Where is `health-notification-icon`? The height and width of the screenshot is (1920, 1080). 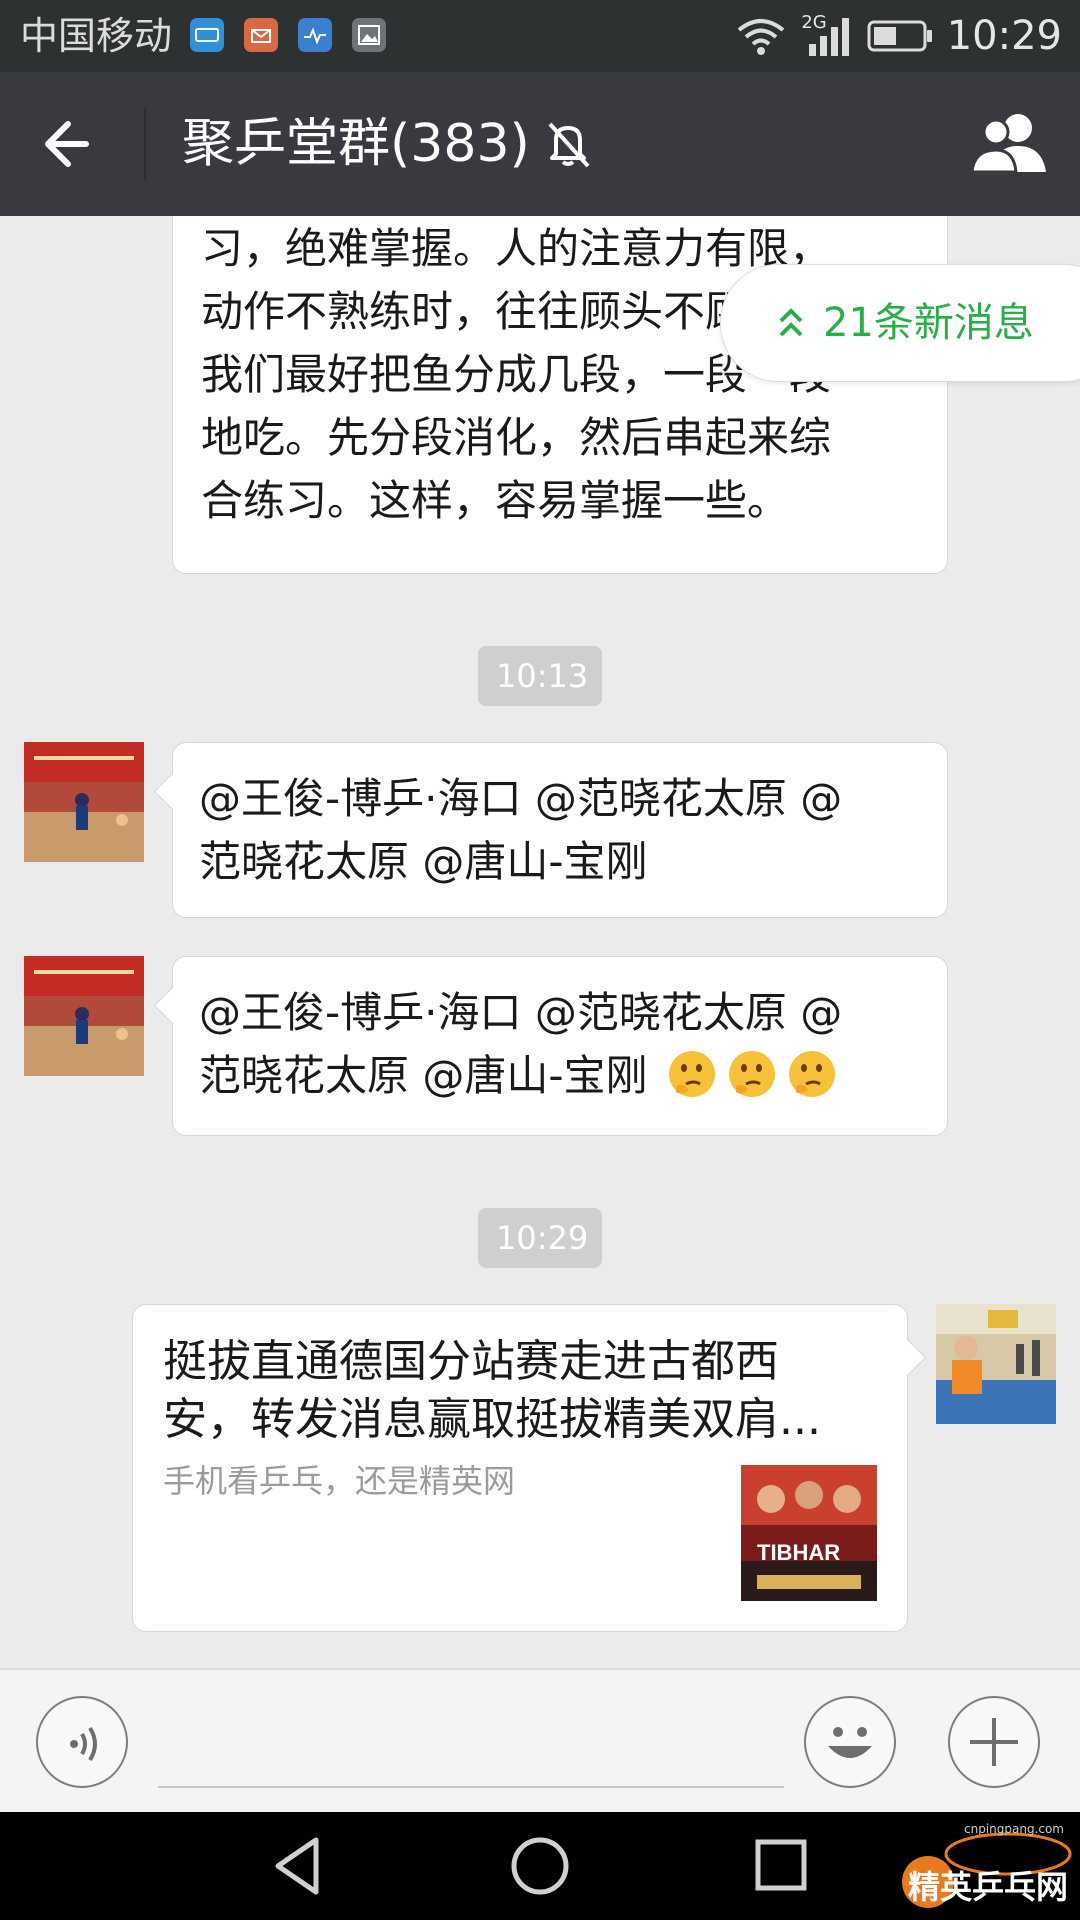
health-notification-icon is located at coordinates (315, 35).